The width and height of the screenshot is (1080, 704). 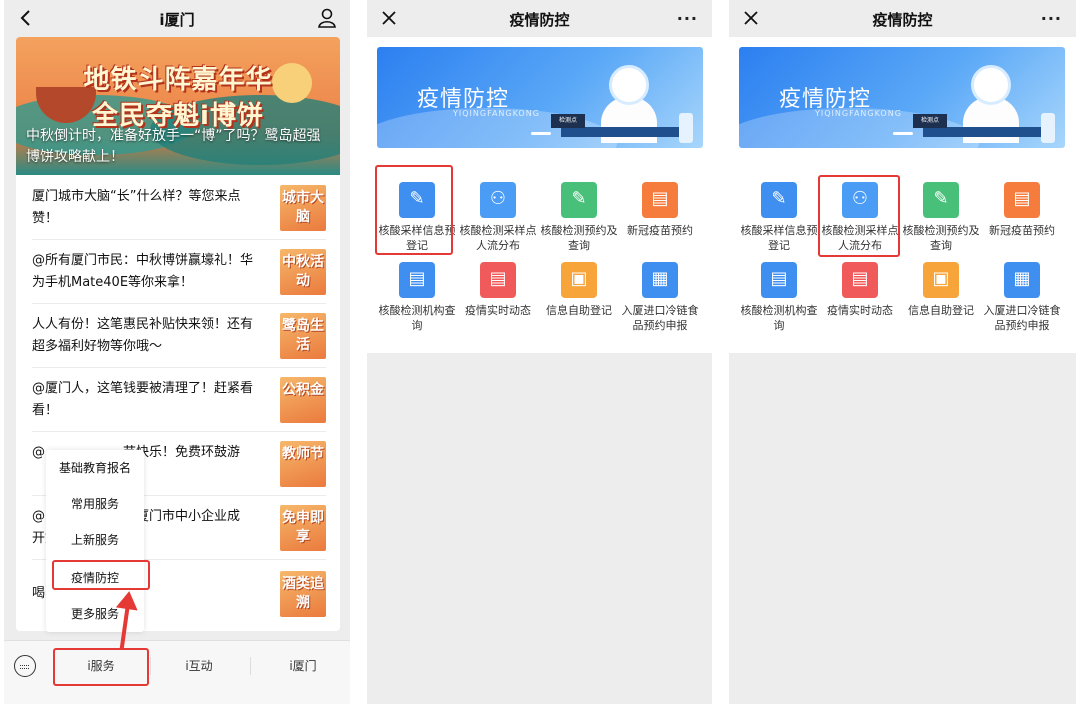 What do you see at coordinates (95, 540) in the screenshot?
I see `menu-item-new-services: 上新服务` at bounding box center [95, 540].